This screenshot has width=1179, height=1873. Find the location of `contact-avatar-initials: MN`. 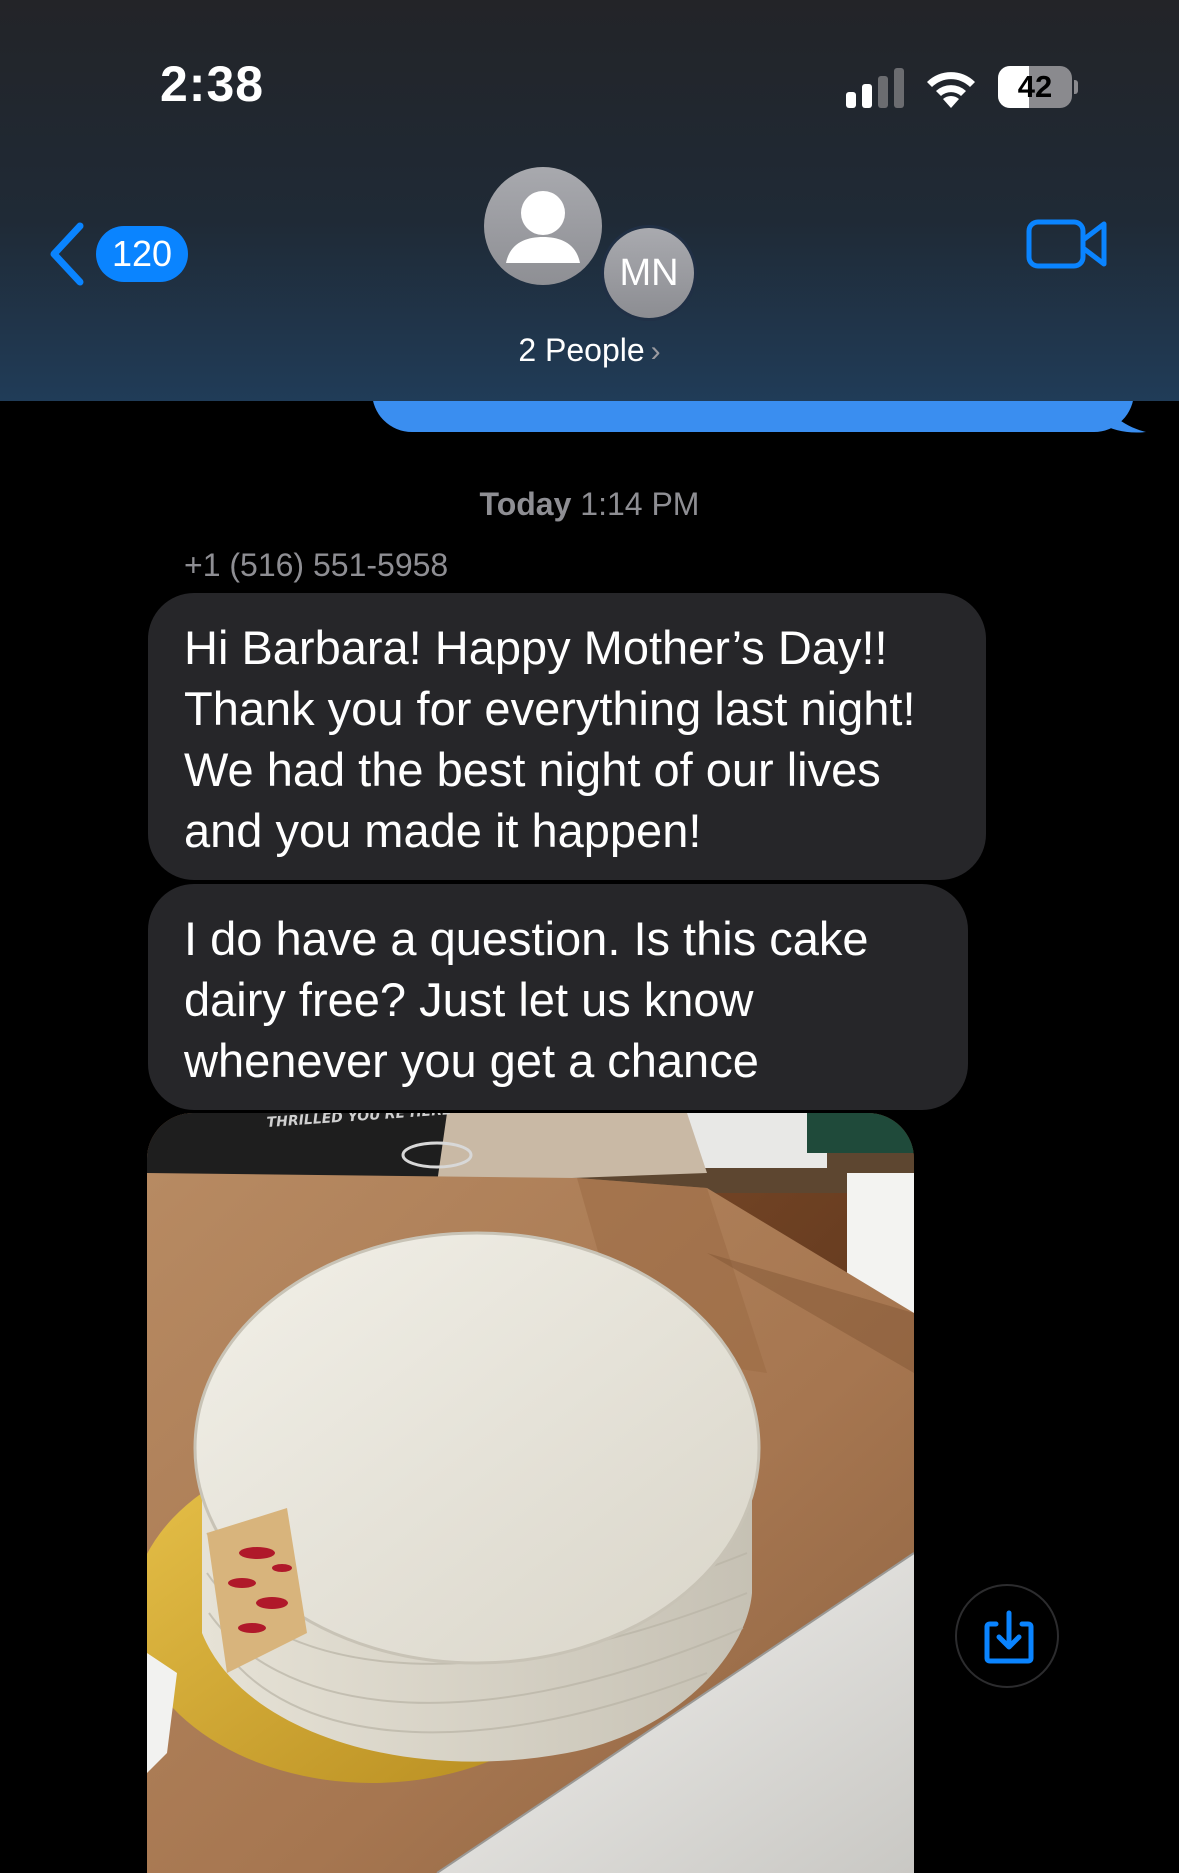

contact-avatar-initials: MN is located at coordinates (649, 273).